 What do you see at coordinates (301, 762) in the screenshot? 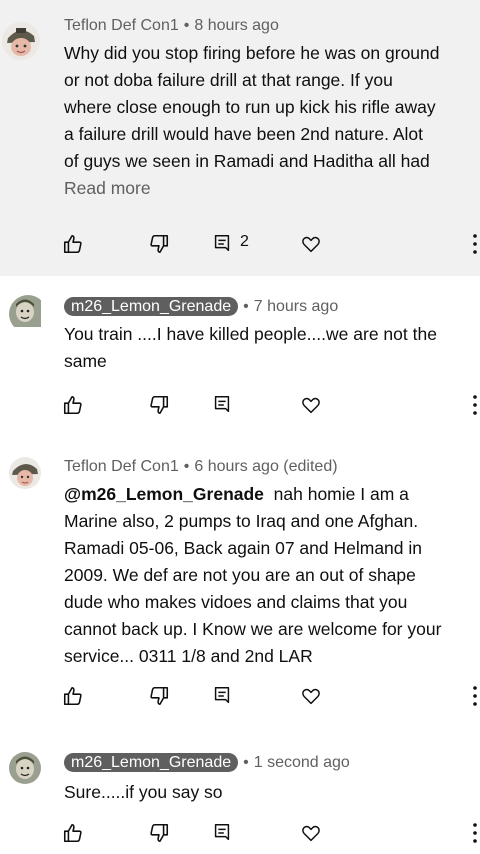
I see `comment-time: 1 second ago` at bounding box center [301, 762].